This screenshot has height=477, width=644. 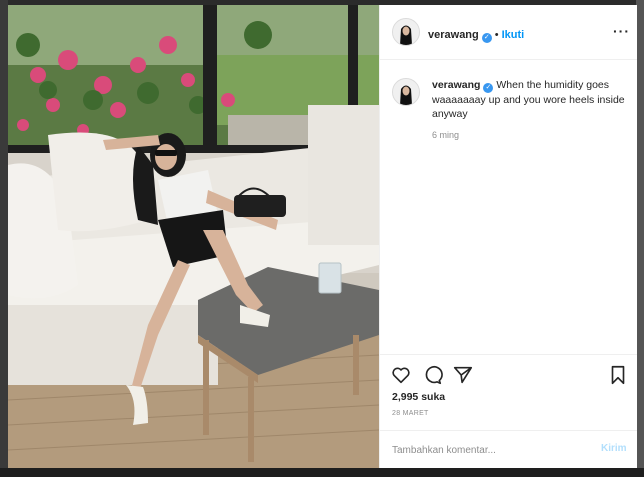 I want to click on share-icon, so click(x=463, y=375).